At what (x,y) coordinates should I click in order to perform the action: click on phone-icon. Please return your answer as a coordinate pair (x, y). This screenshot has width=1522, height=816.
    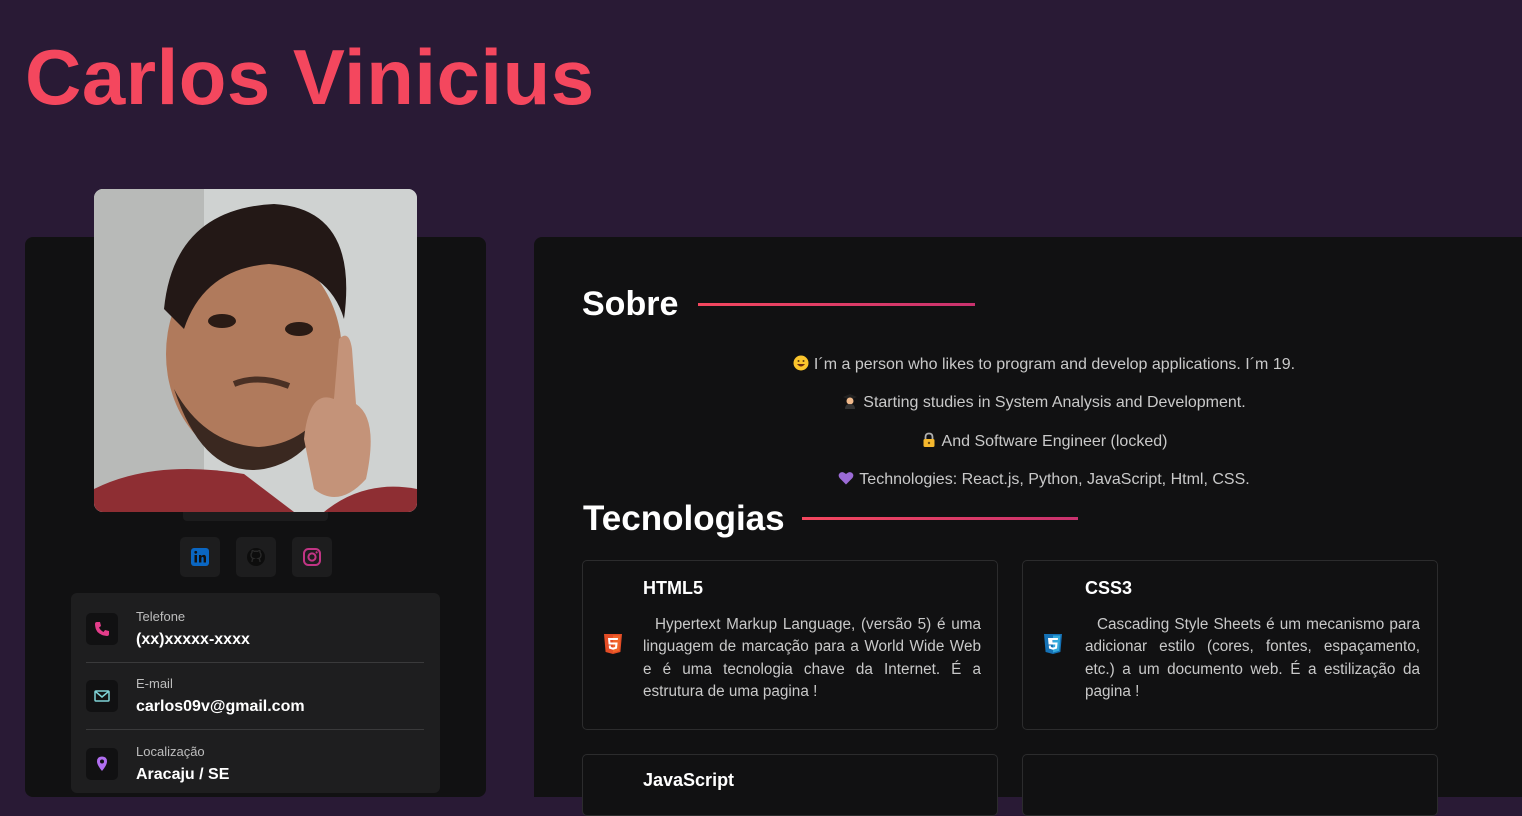
    Looking at the image, I should click on (102, 629).